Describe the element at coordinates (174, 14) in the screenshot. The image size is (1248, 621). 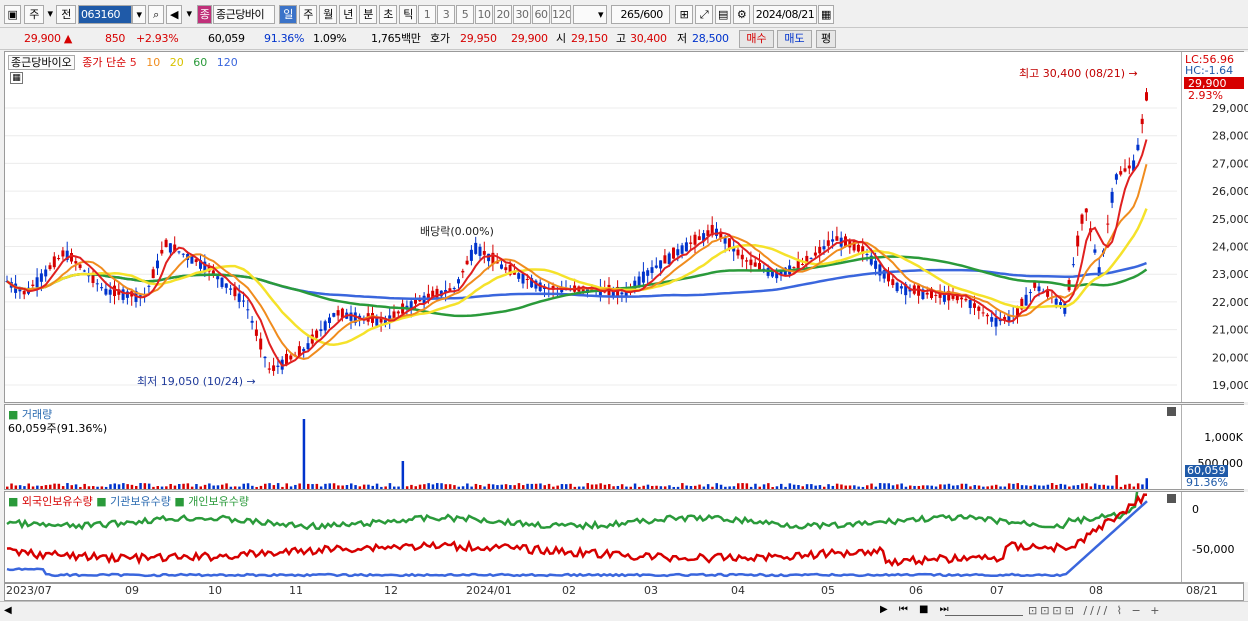
I see `speaker-icon: ◀` at that location.